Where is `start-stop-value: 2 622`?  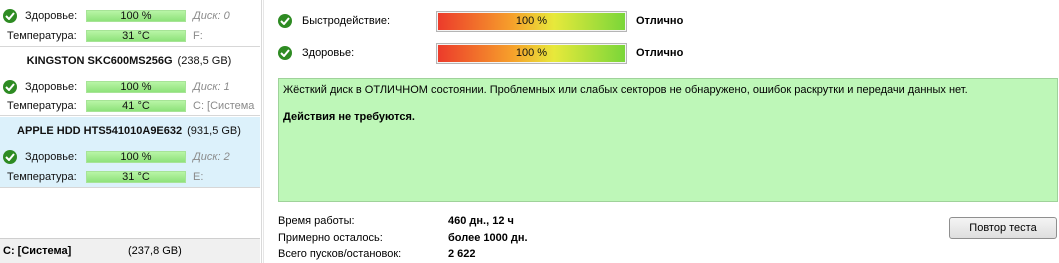
start-stop-value: 2 622 is located at coordinates (462, 254).